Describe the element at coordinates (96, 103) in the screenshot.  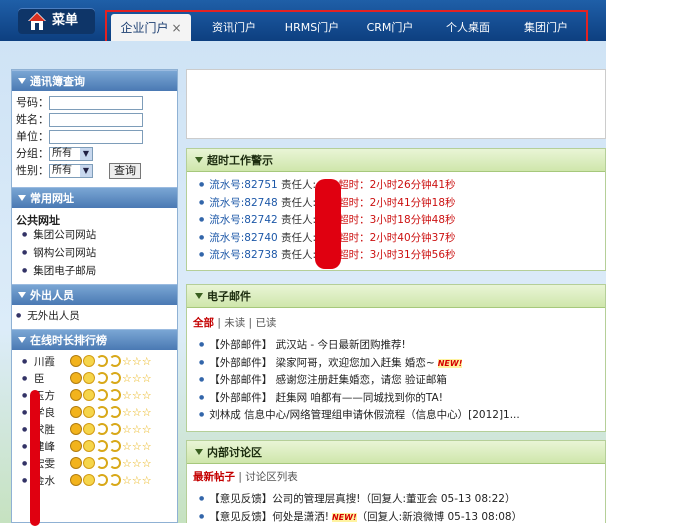
I see `number-input` at that location.